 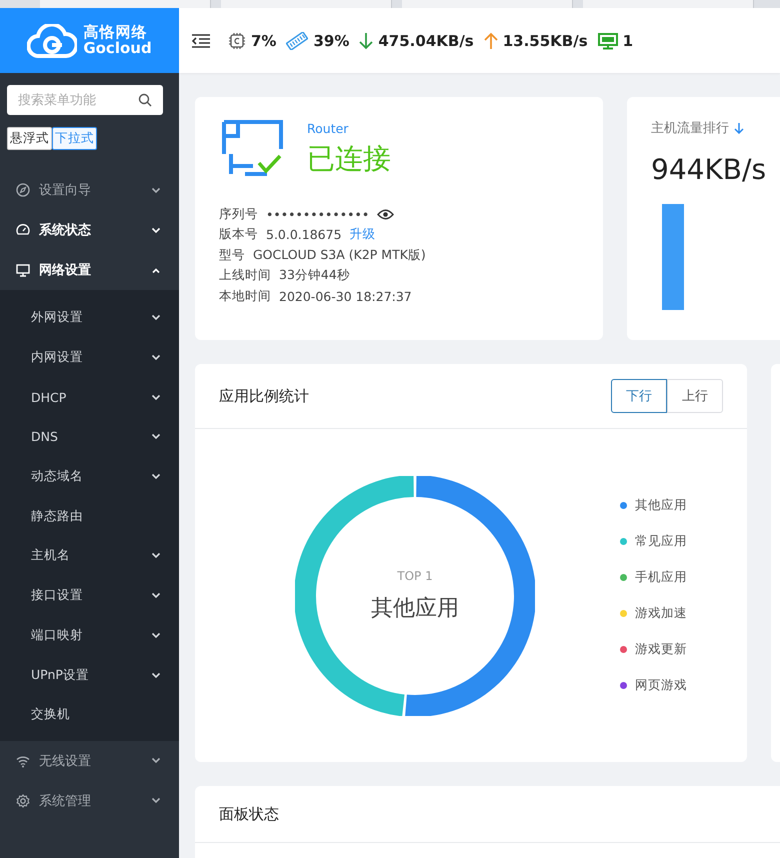 I want to click on card-title: 应用比例统计, so click(x=264, y=396).